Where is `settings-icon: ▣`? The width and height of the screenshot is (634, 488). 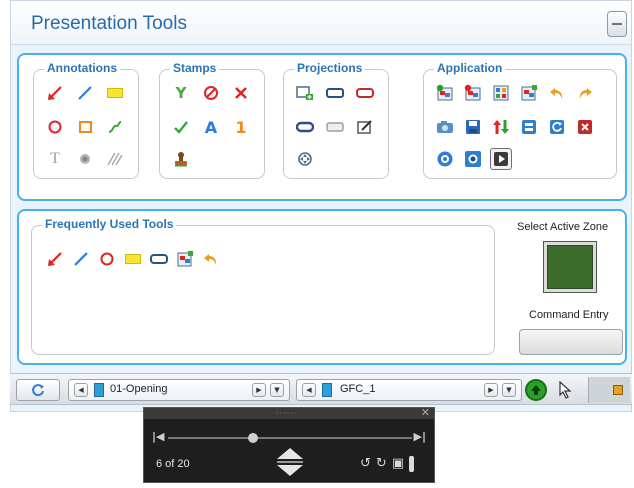 settings-icon: ▣ is located at coordinates (398, 464).